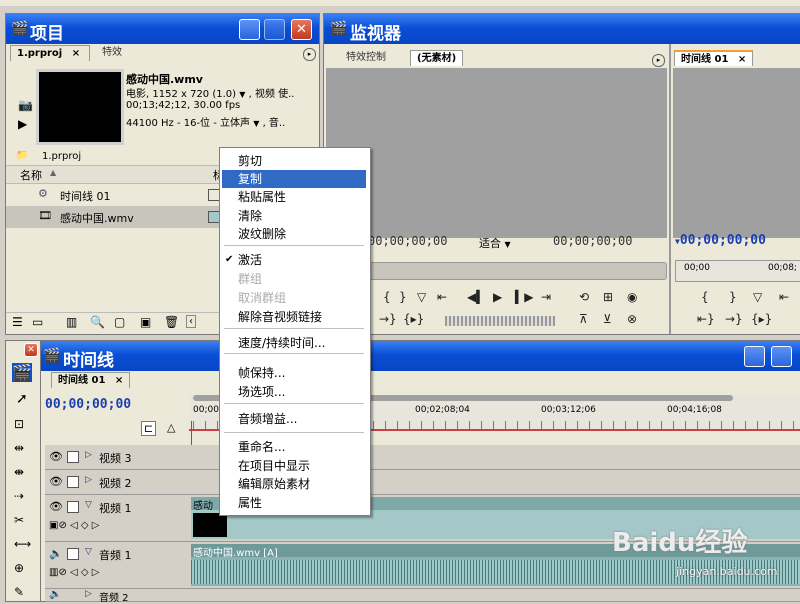 The height and width of the screenshot is (604, 800). What do you see at coordinates (22, 544) in the screenshot?
I see `slip-icon: ⟷` at bounding box center [22, 544].